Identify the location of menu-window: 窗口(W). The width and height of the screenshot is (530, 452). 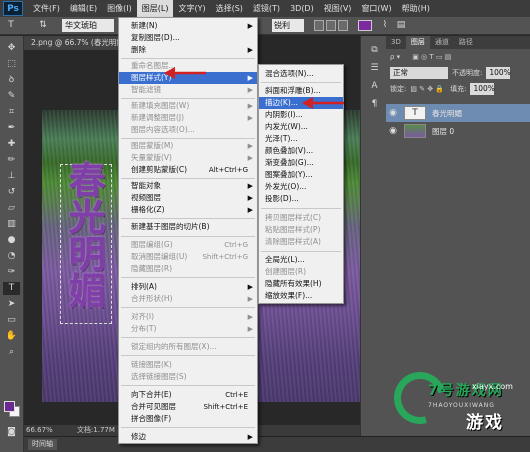
(376, 8).